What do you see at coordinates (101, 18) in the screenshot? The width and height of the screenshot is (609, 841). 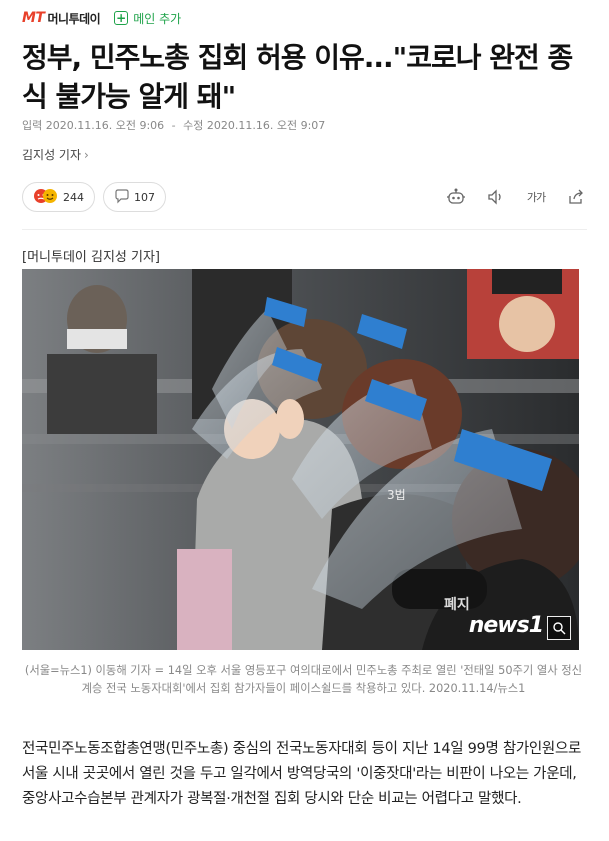 I see `top-bar: MT 머니투데이 + 메인 추가` at bounding box center [101, 18].